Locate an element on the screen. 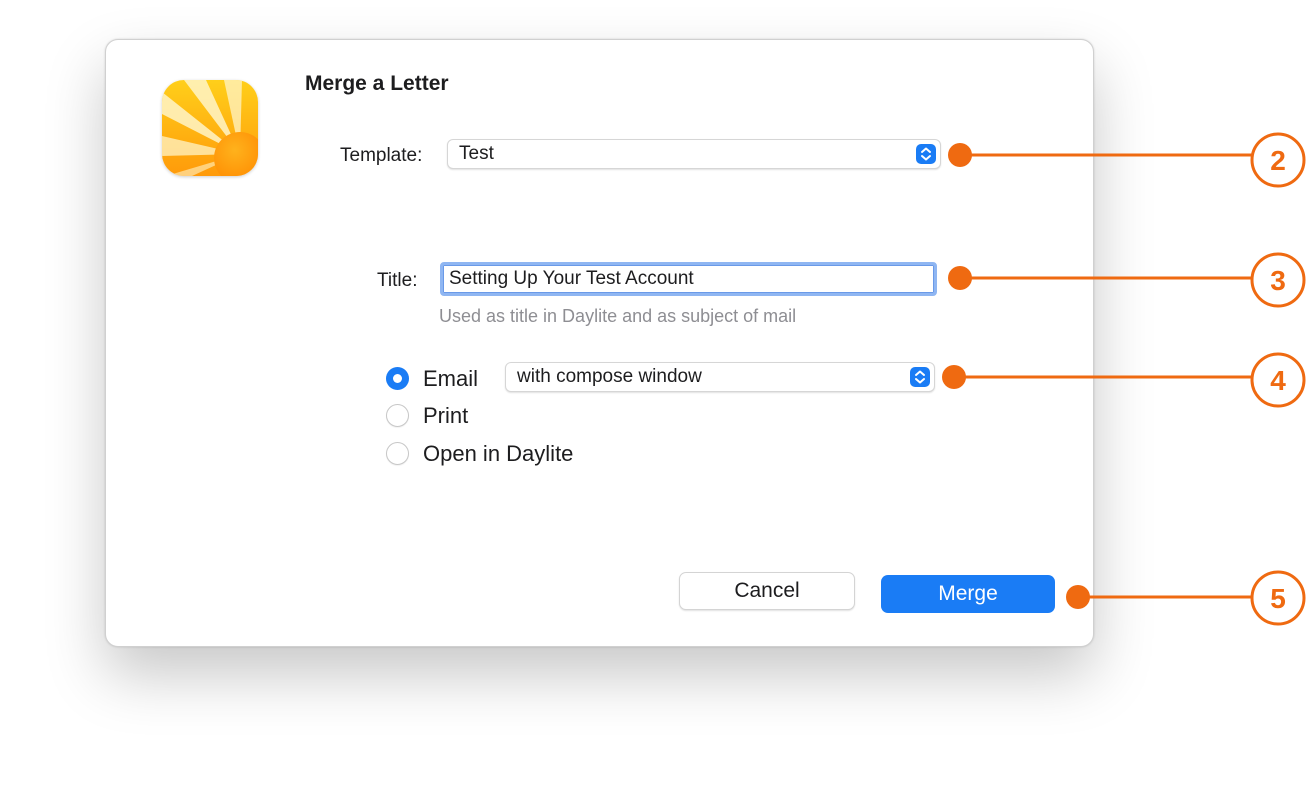 The image size is (1310, 786). callout-5: 5 is located at coordinates (1186, 598).